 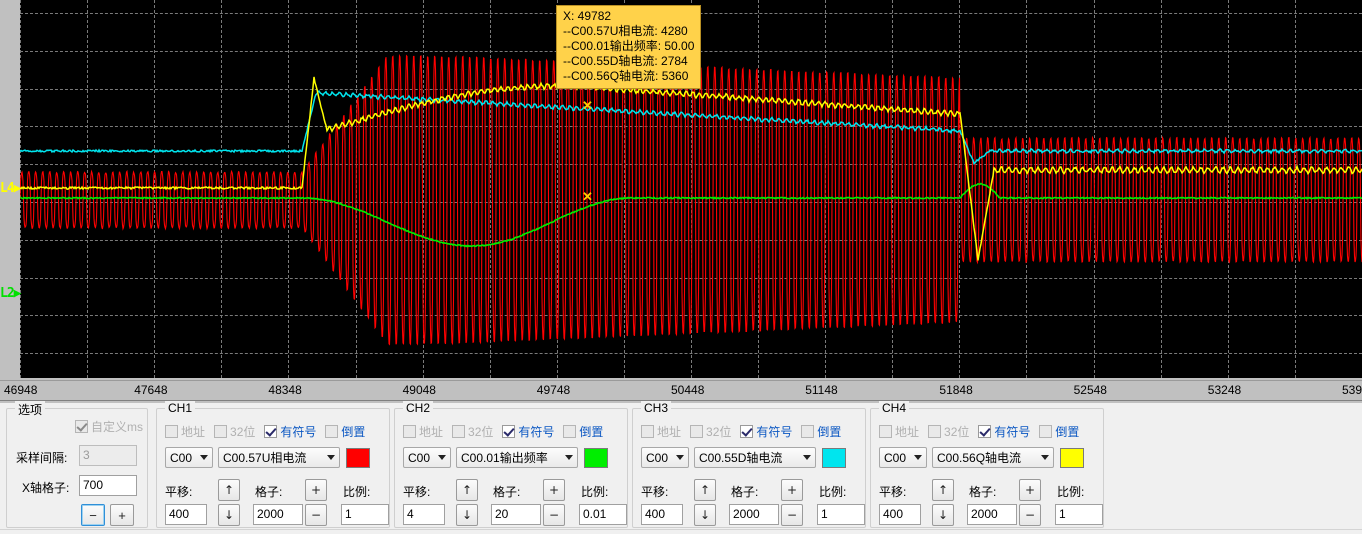 What do you see at coordinates (108, 455) in the screenshot?
I see `sample-interval-input: 3` at bounding box center [108, 455].